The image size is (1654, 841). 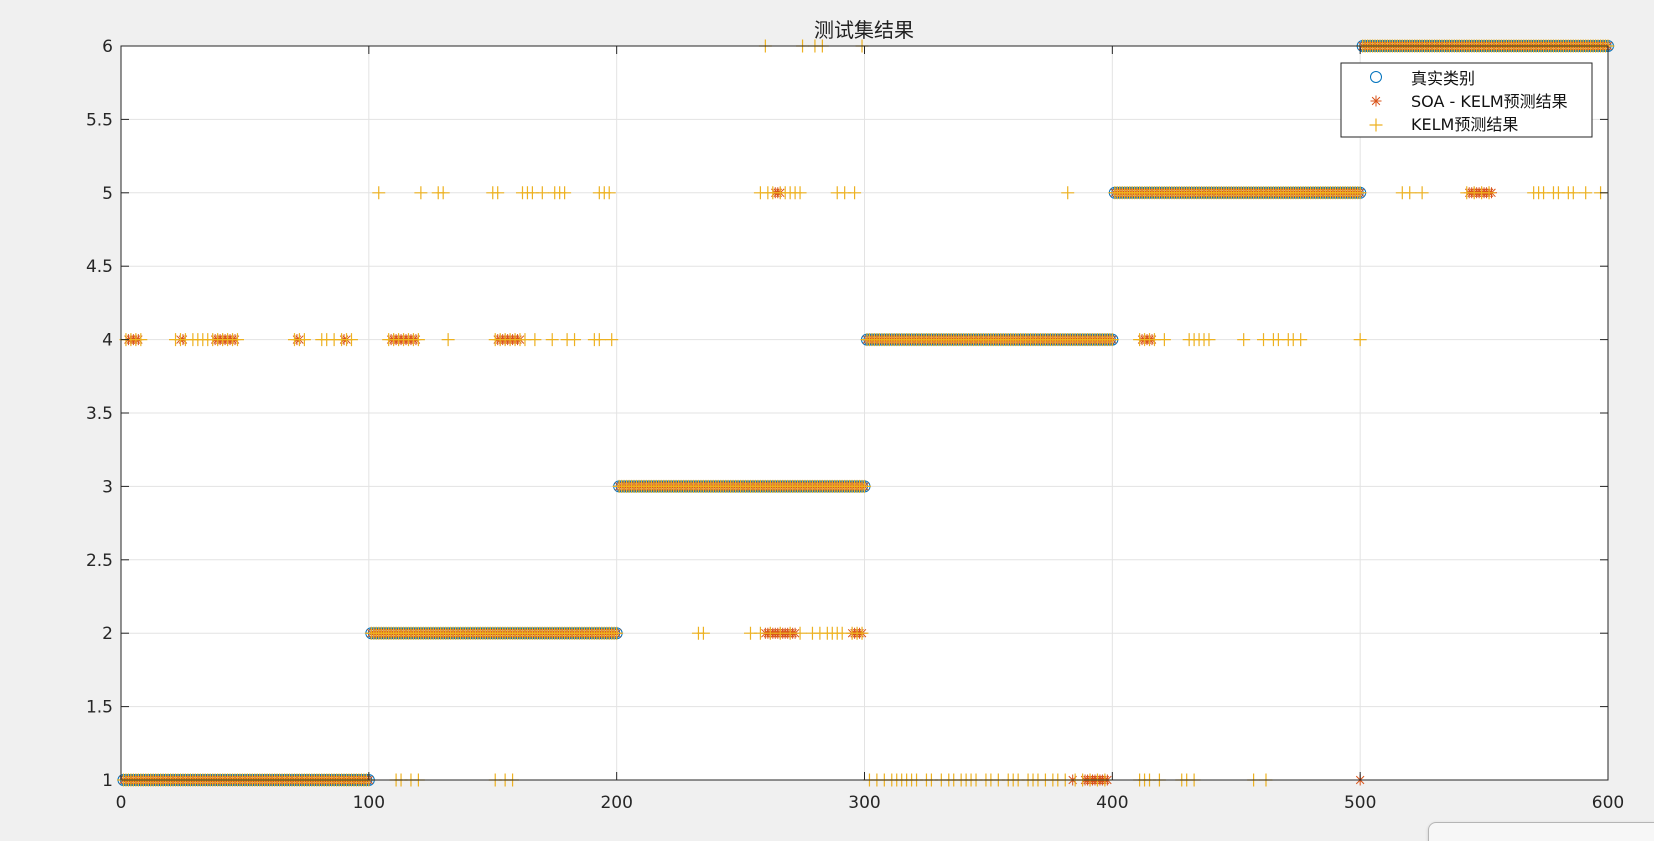 What do you see at coordinates (616, 803) in the screenshot?
I see `x-tick-label: 200` at bounding box center [616, 803].